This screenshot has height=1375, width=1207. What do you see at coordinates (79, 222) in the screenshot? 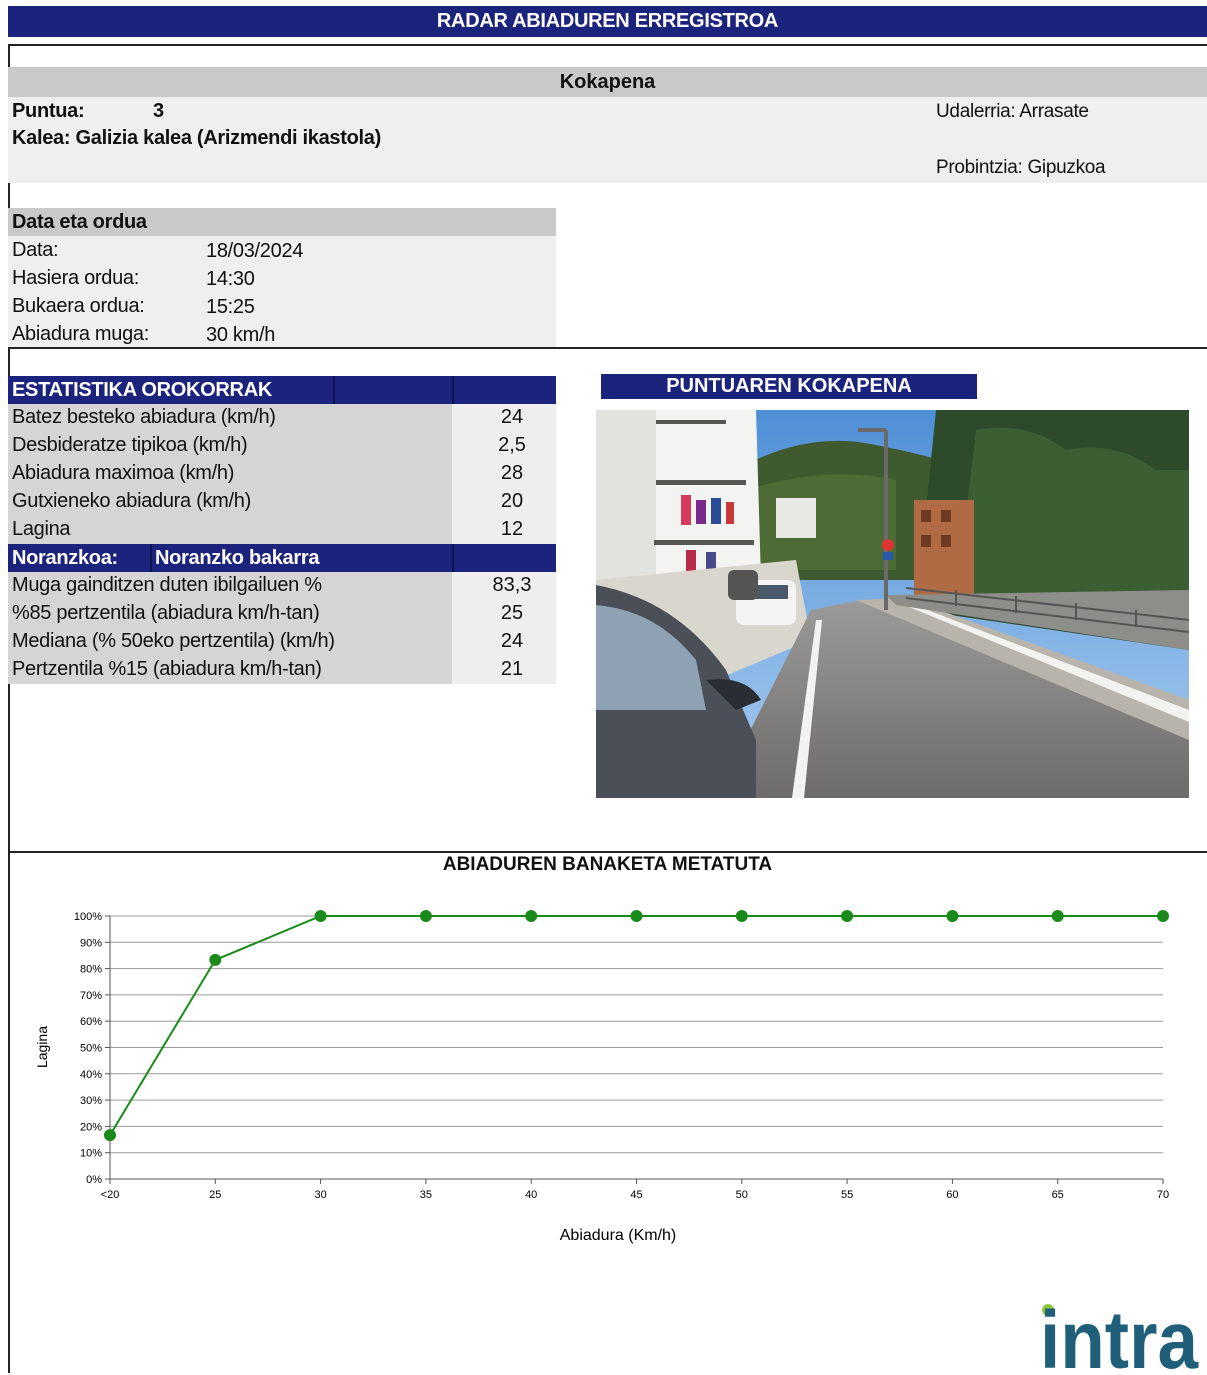
I see `datetime-section-title: Data eta ordua` at bounding box center [79, 222].